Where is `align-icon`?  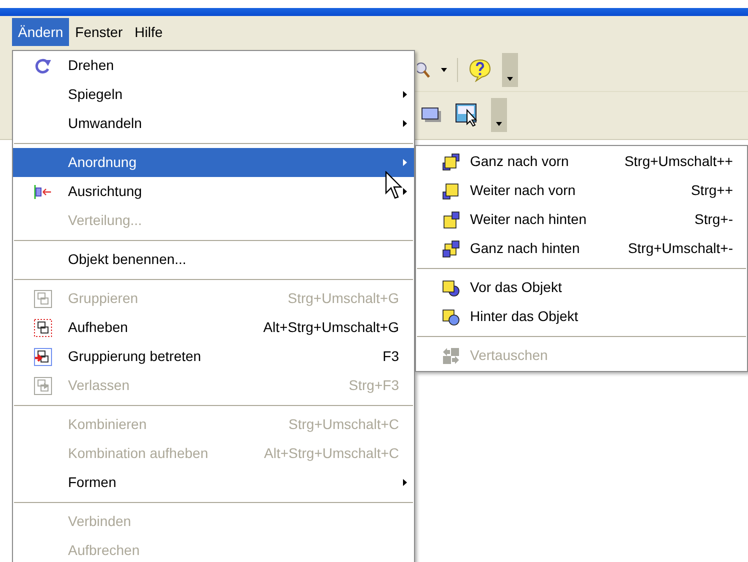
align-icon is located at coordinates (43, 191).